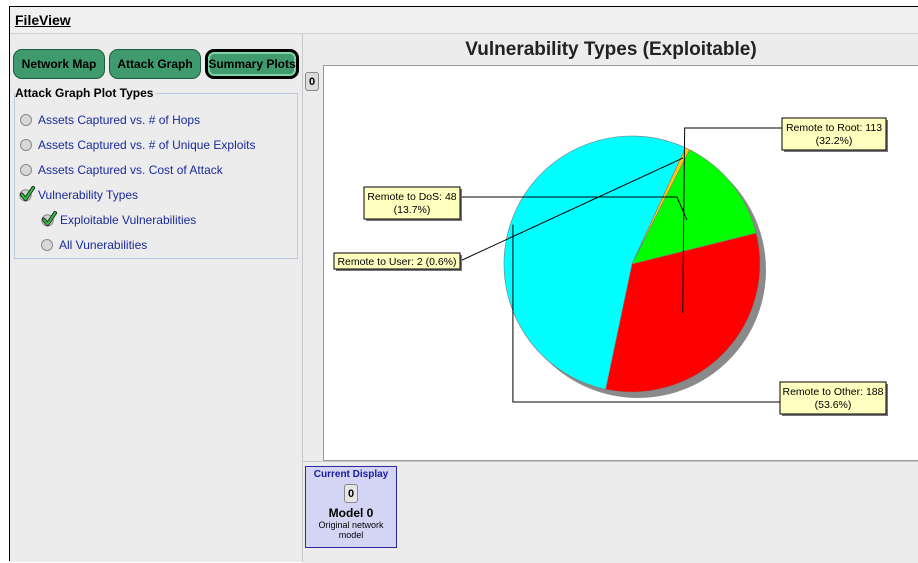 This screenshot has height=563, width=918. What do you see at coordinates (411, 197) in the screenshot?
I see `label-line-1: Remote to DoS: 48` at bounding box center [411, 197].